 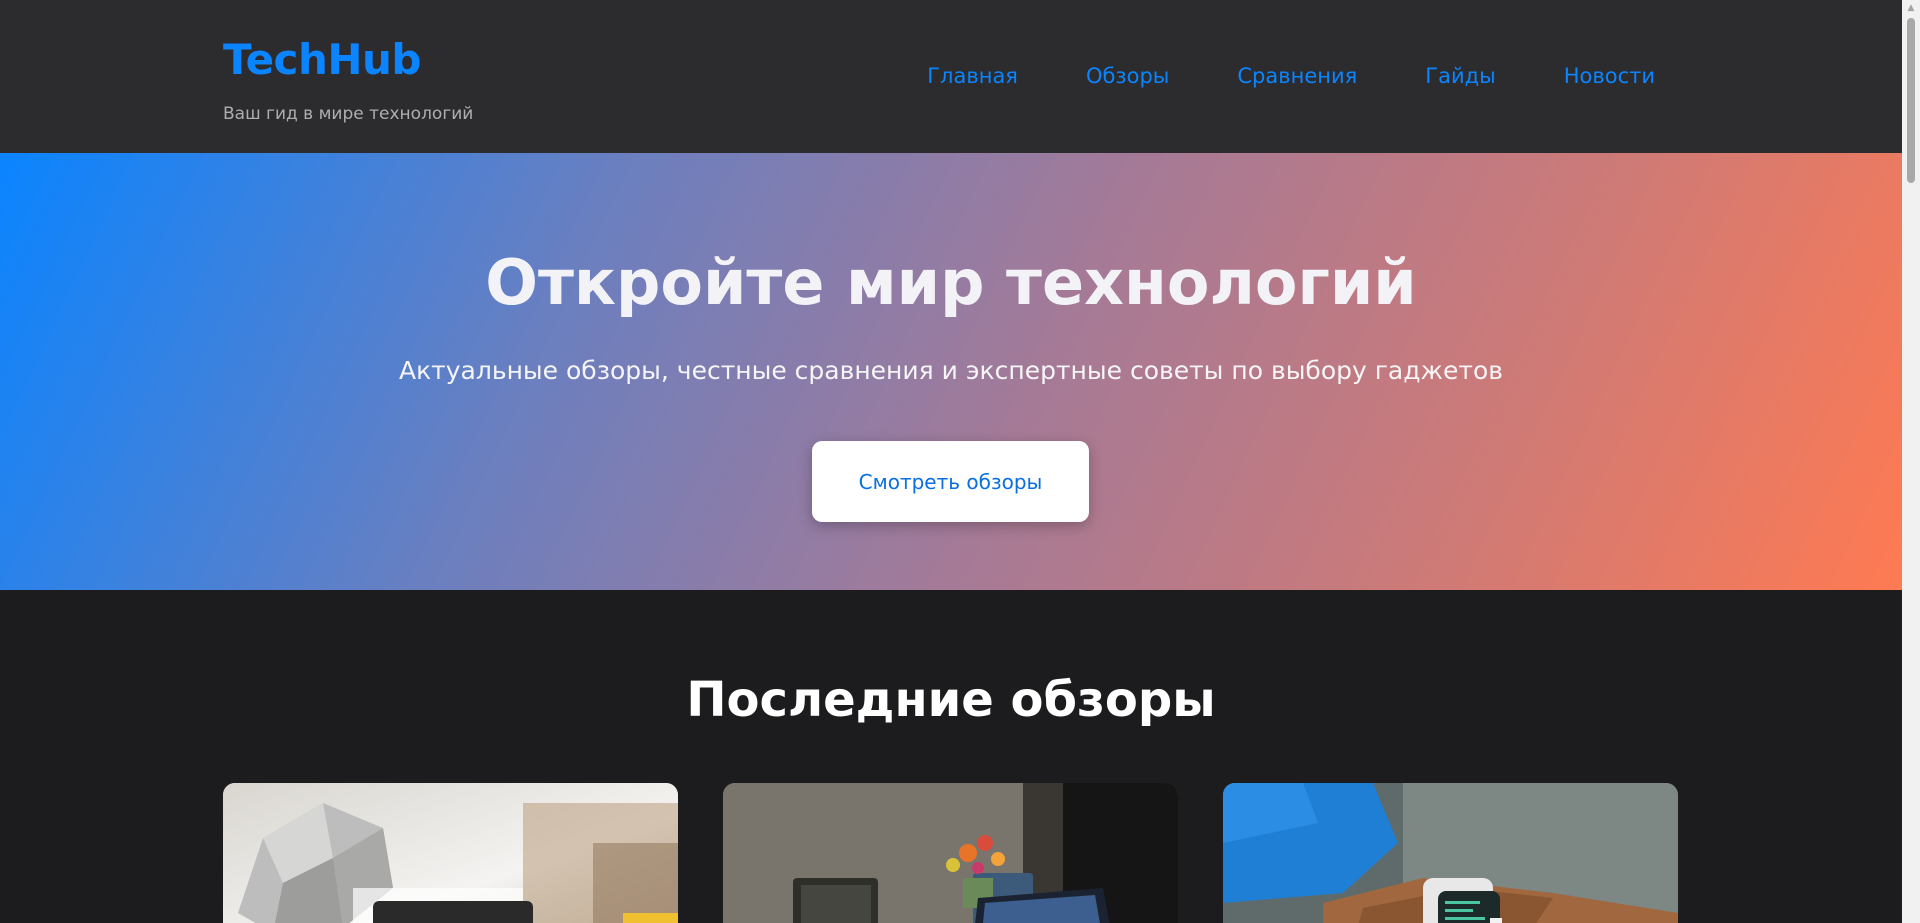 I want to click on nav-link-home: Главная, so click(x=972, y=76).